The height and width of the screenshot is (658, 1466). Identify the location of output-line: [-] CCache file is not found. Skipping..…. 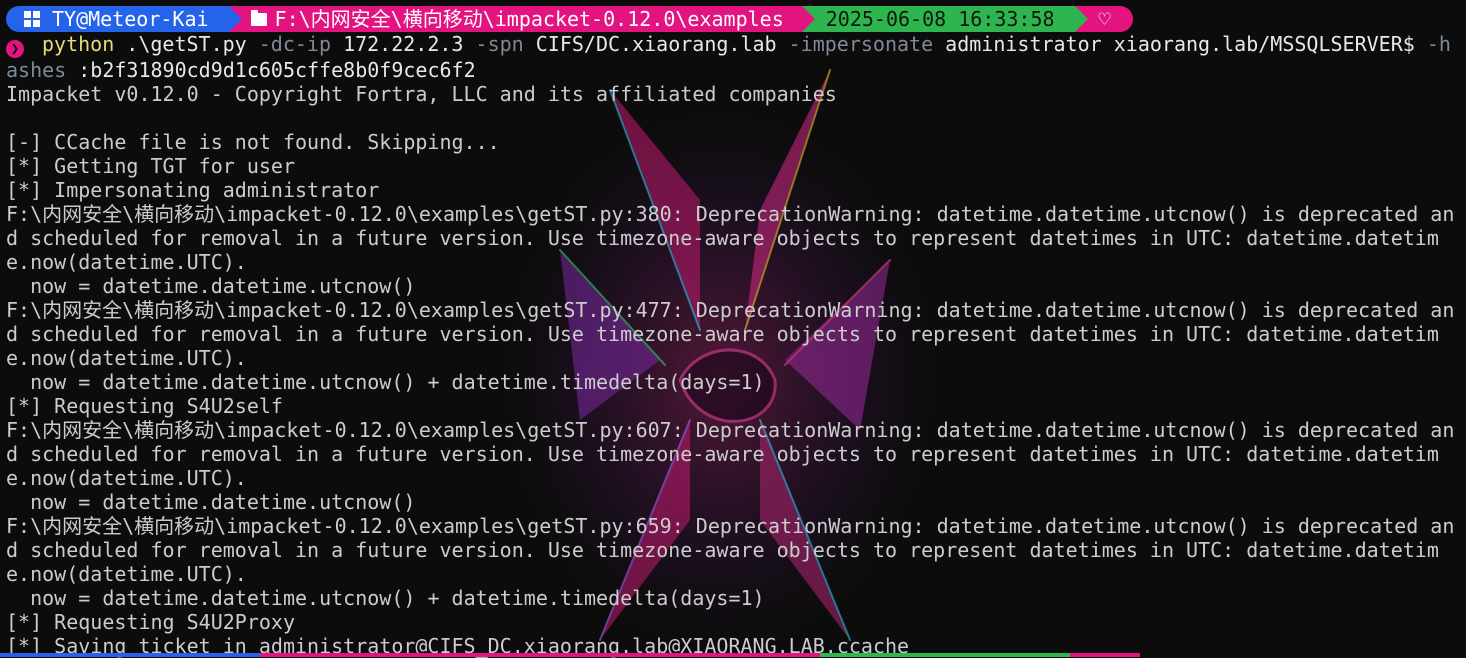
(253, 142).